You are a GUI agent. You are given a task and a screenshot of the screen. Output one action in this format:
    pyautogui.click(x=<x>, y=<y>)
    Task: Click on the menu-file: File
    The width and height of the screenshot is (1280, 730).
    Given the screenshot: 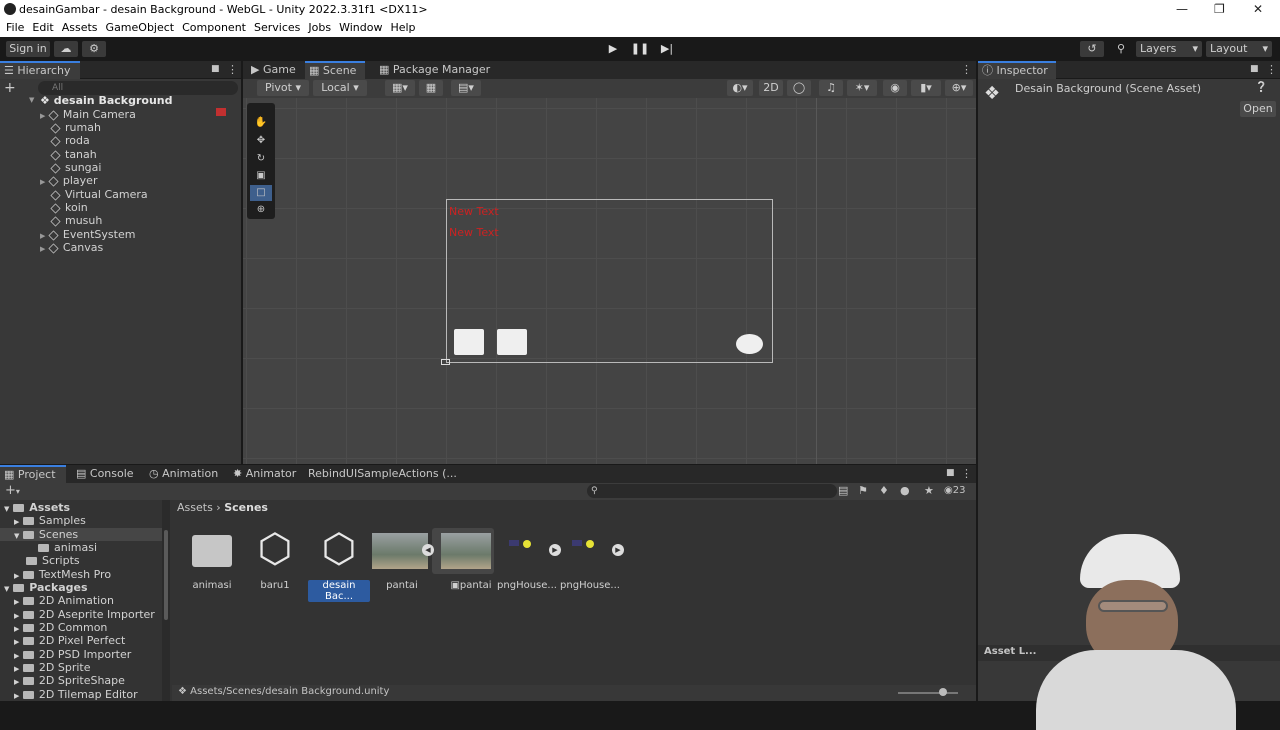 What is the action you would take?
    pyautogui.click(x=12, y=28)
    